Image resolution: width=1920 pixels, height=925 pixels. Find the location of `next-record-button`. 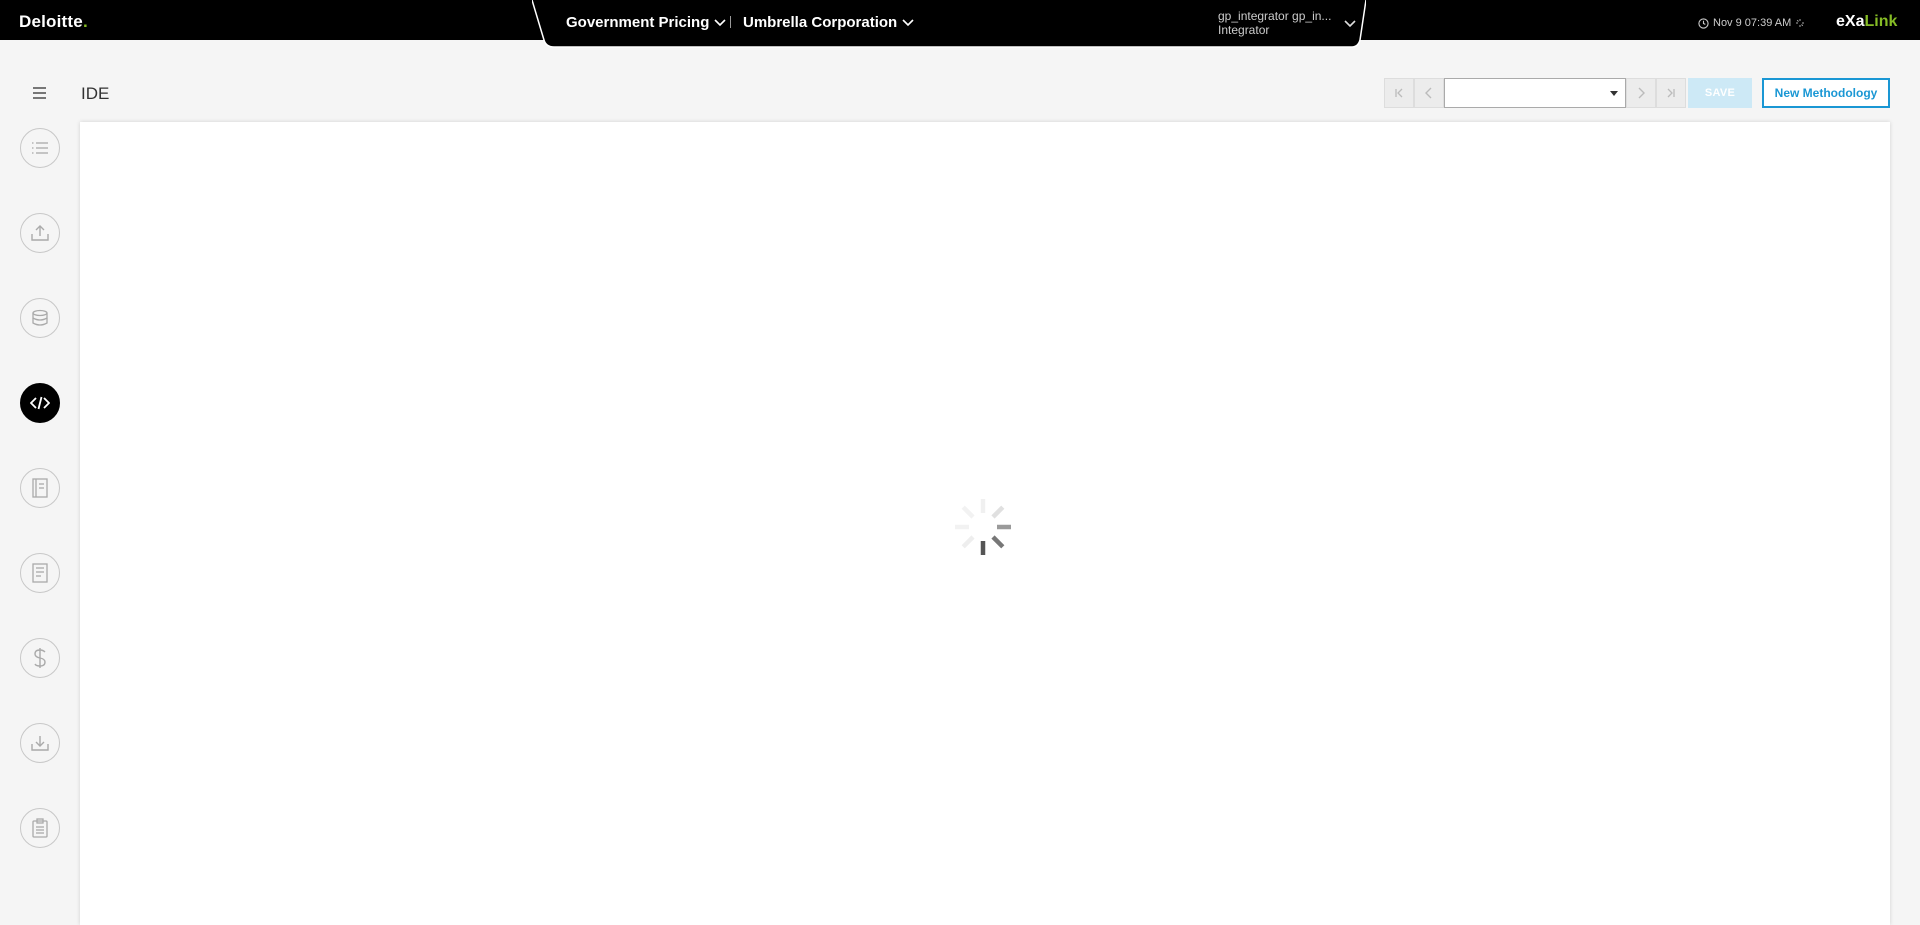

next-record-button is located at coordinates (1641, 93).